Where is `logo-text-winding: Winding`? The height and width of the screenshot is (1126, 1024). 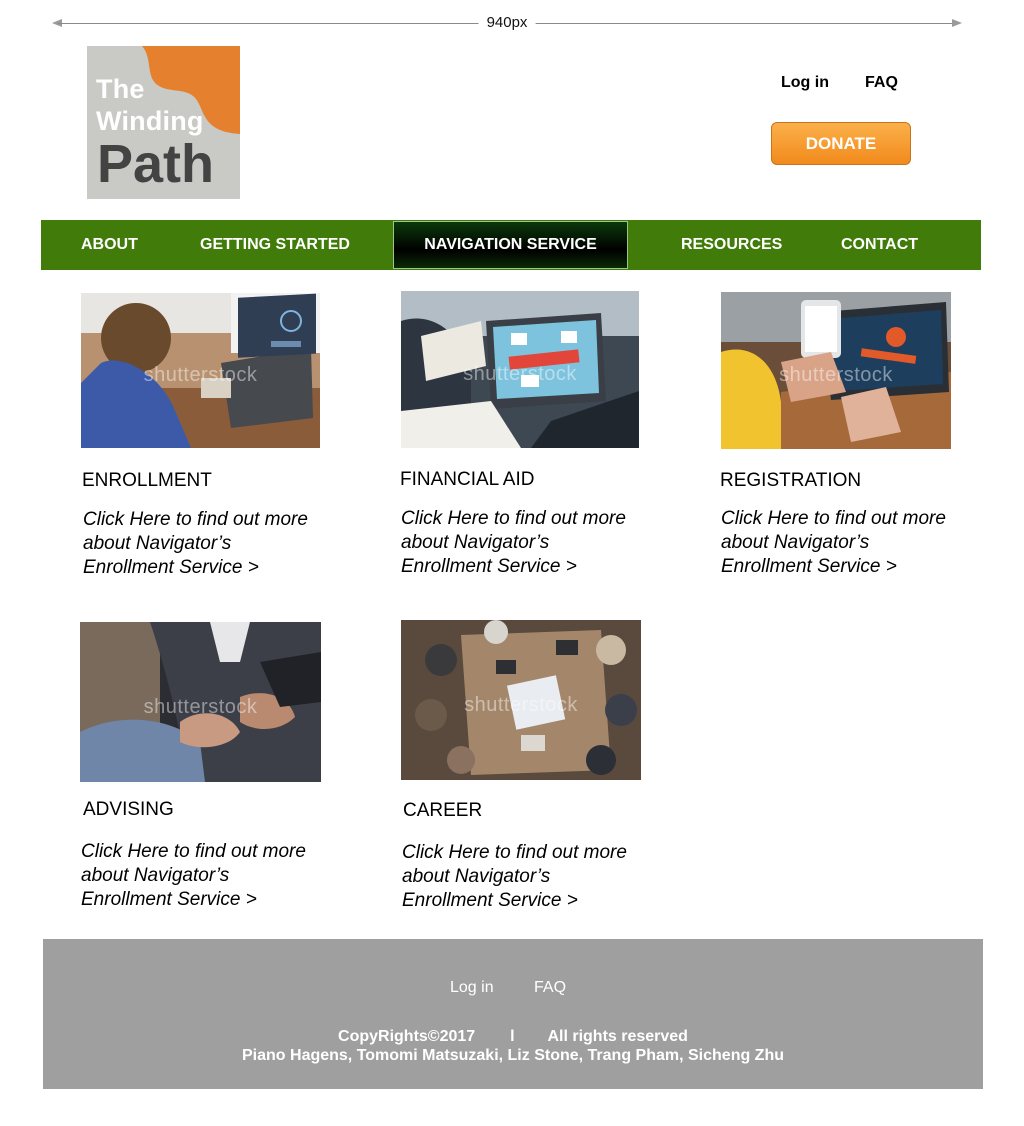
logo-text-winding: Winding is located at coordinates (150, 121).